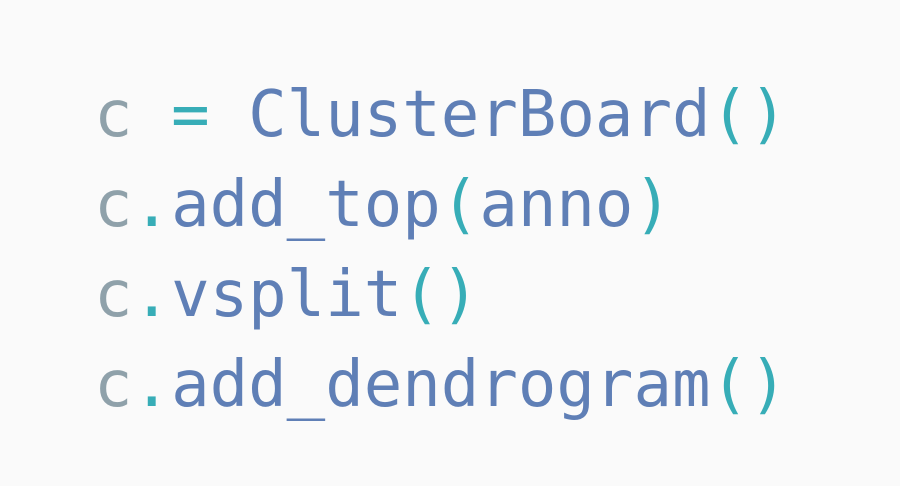 The width and height of the screenshot is (900, 486). Describe the element at coordinates (190, 115) in the screenshot. I see `token-operator: =` at that location.